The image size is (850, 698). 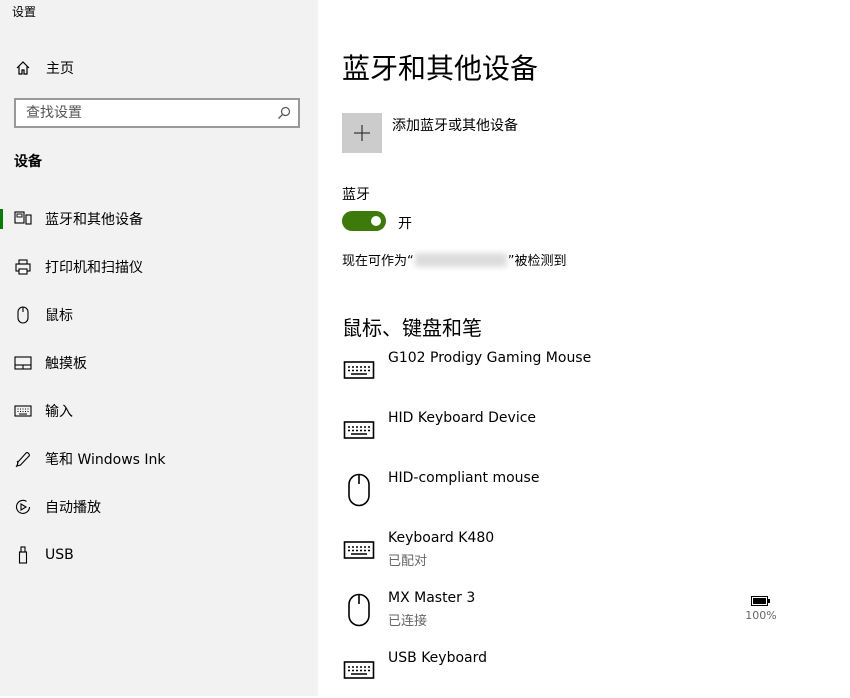 I want to click on printer-icon, so click(x=23, y=267).